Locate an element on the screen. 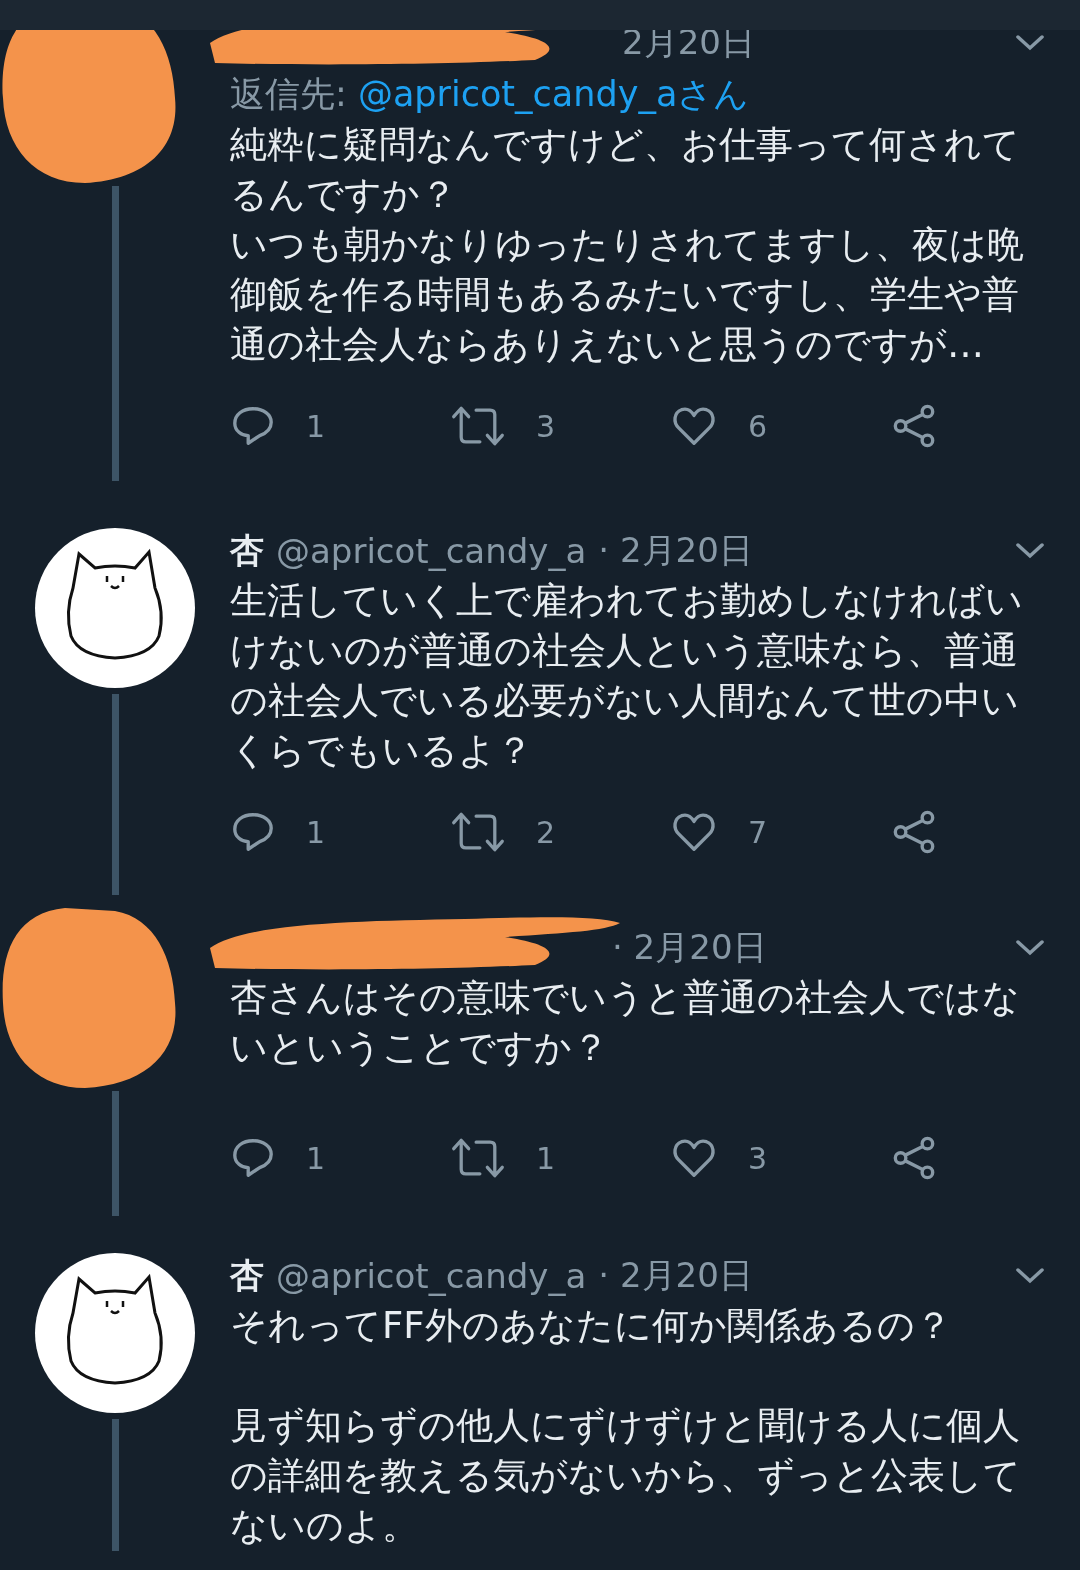 The image size is (1080, 1570). reply-to-text: 返信先: @apricot_candy_aさん is located at coordinates (490, 94).